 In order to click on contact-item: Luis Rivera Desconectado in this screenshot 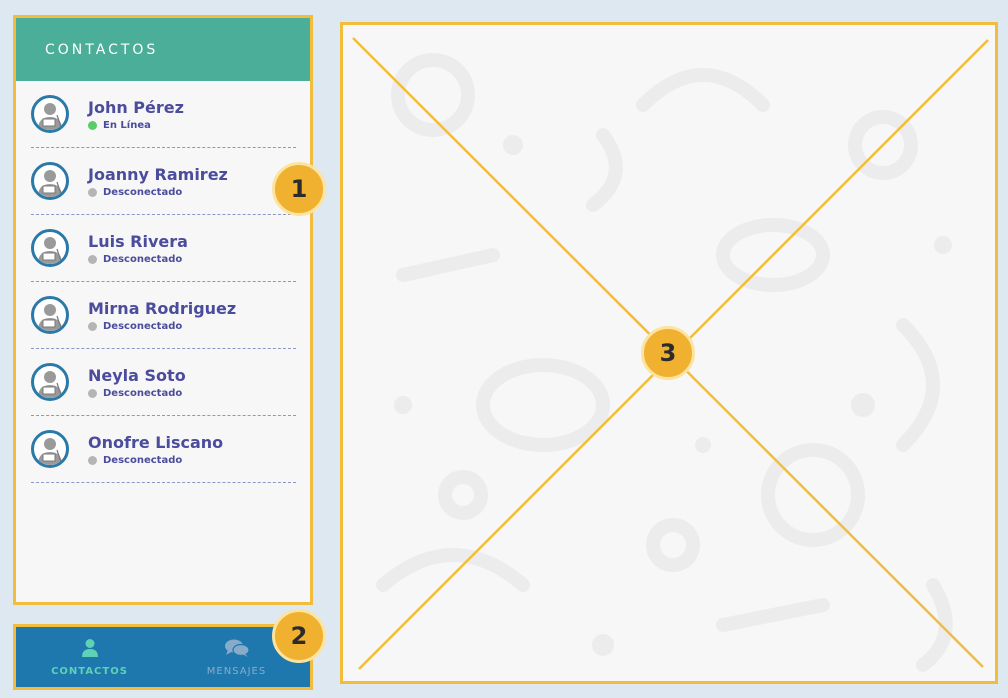, I will do `click(163, 248)`.